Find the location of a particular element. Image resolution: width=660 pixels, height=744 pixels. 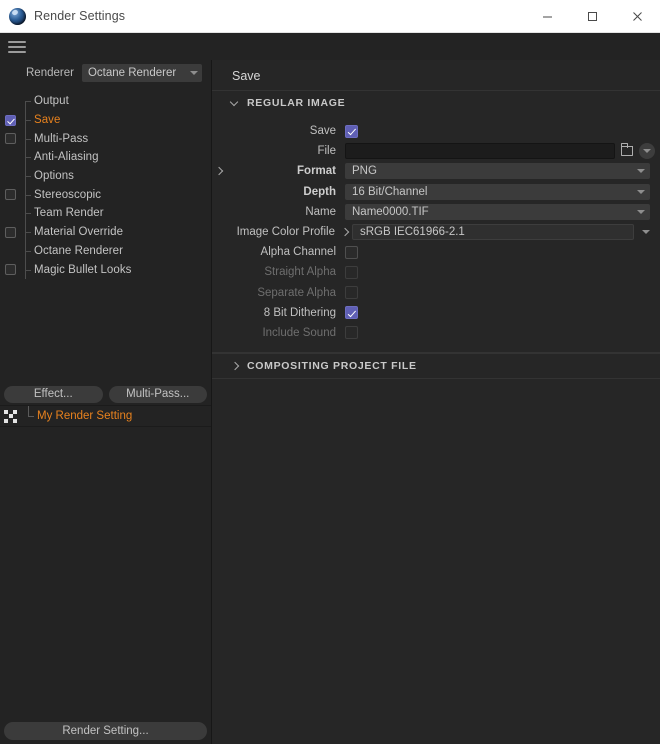

alpha-channel-checkbox is located at coordinates (351, 252).